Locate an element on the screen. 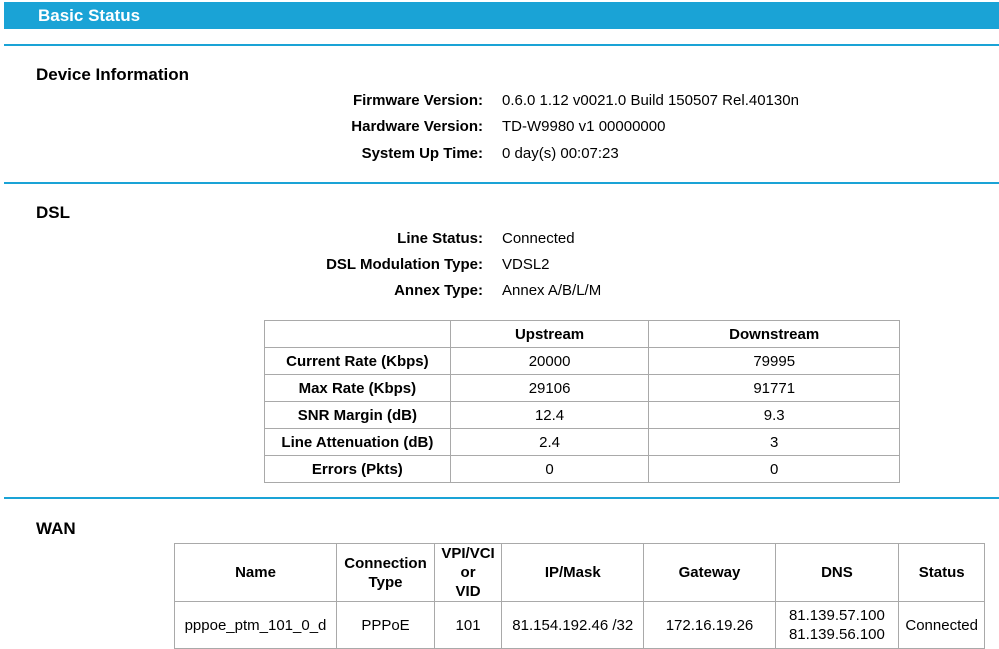  hardware-version-value: TD-W9980 v1 00000000 is located at coordinates (584, 126).